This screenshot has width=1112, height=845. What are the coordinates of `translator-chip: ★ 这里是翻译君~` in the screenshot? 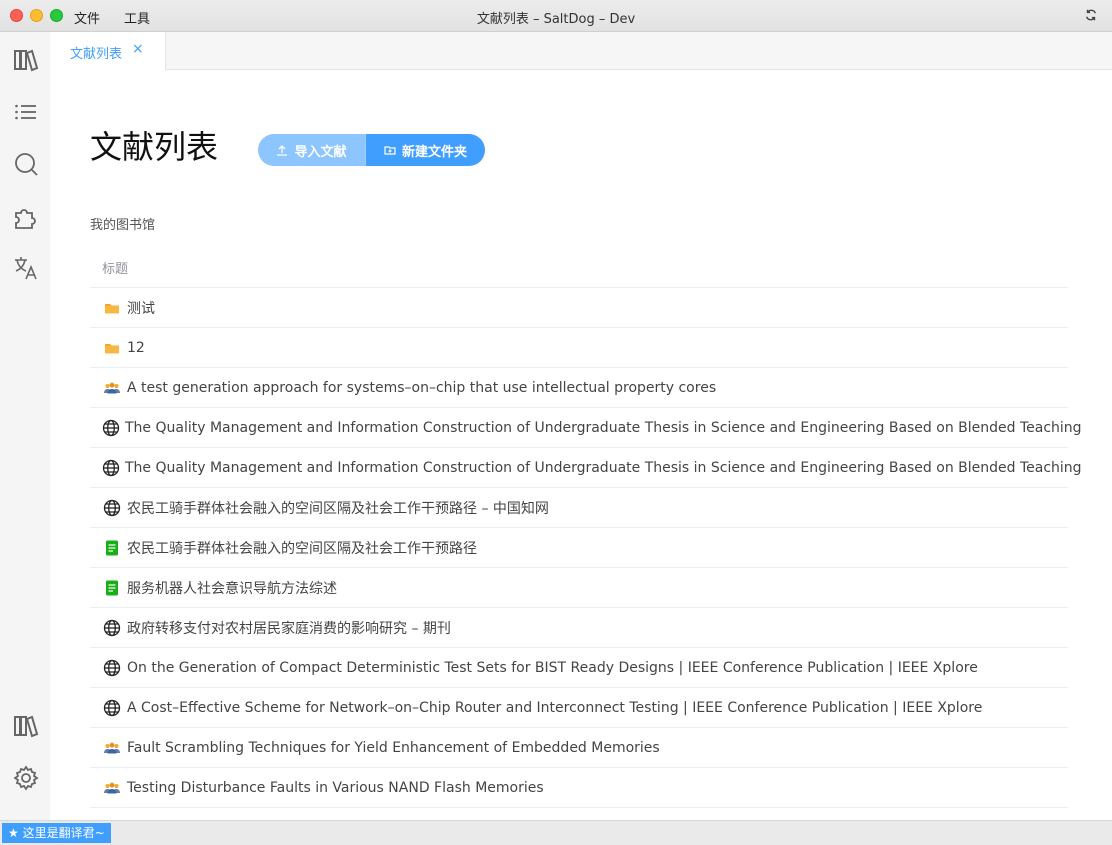 It's located at (56, 833).